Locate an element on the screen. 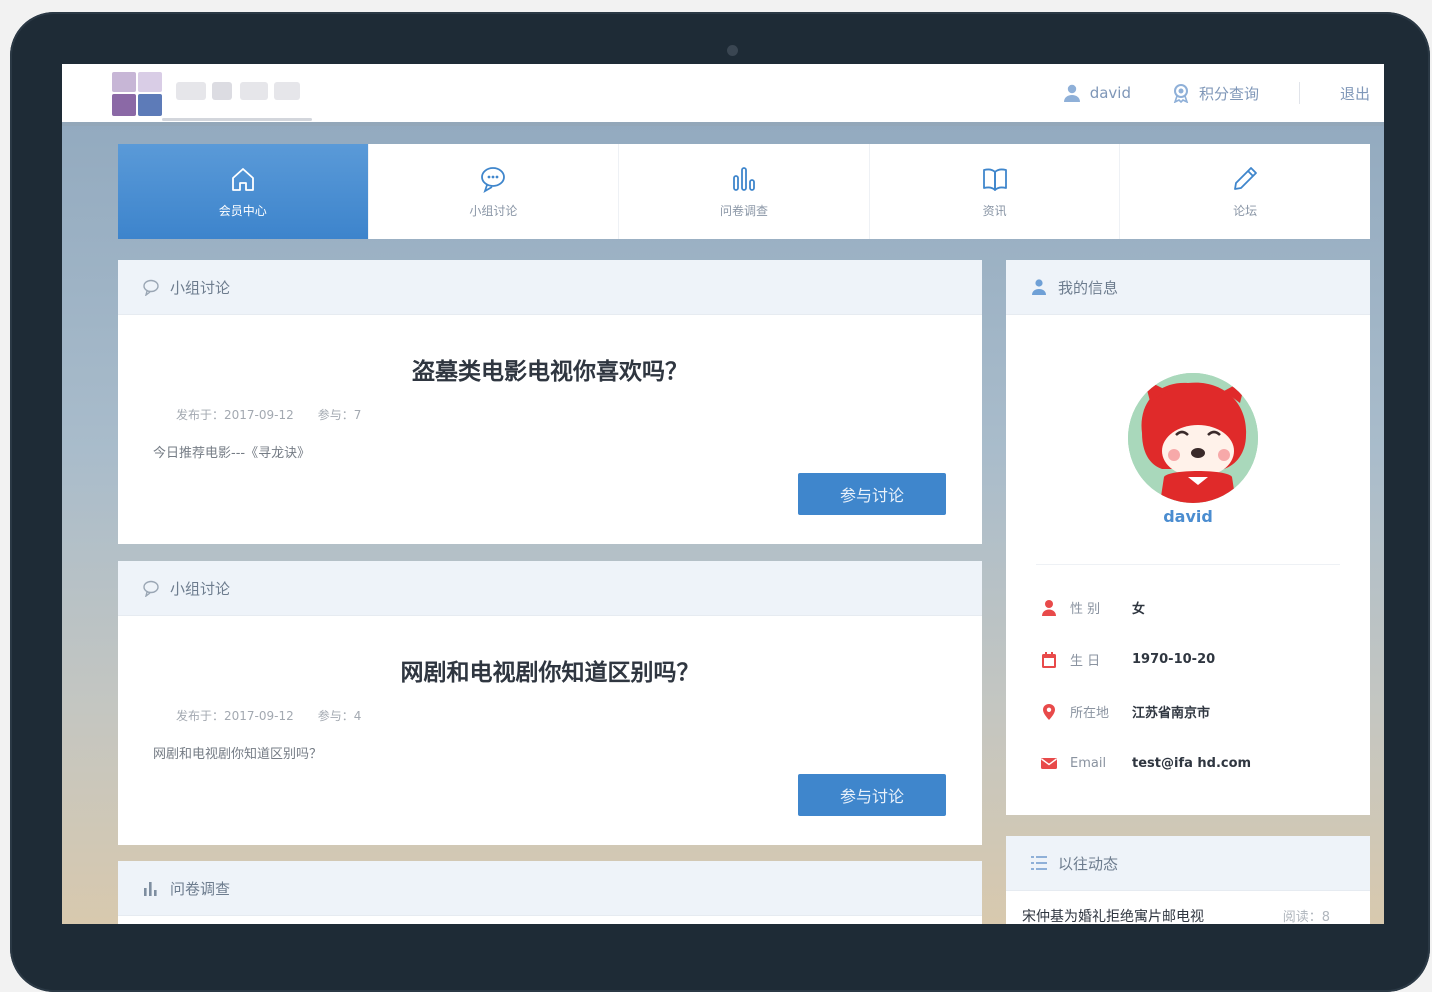  nav-label: 问卷调查 is located at coordinates (743, 211).